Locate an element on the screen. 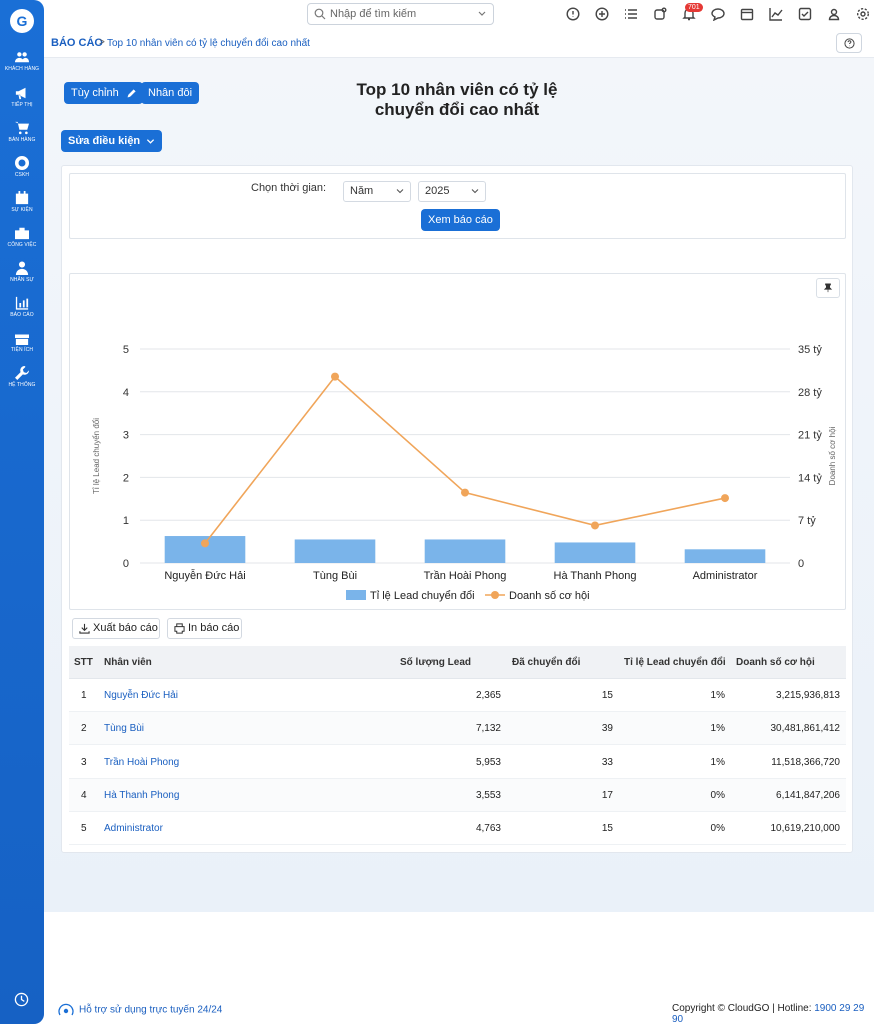 The width and height of the screenshot is (874, 1024). sidebar-item-label: KHÁCH HÀNG is located at coordinates (22, 69).